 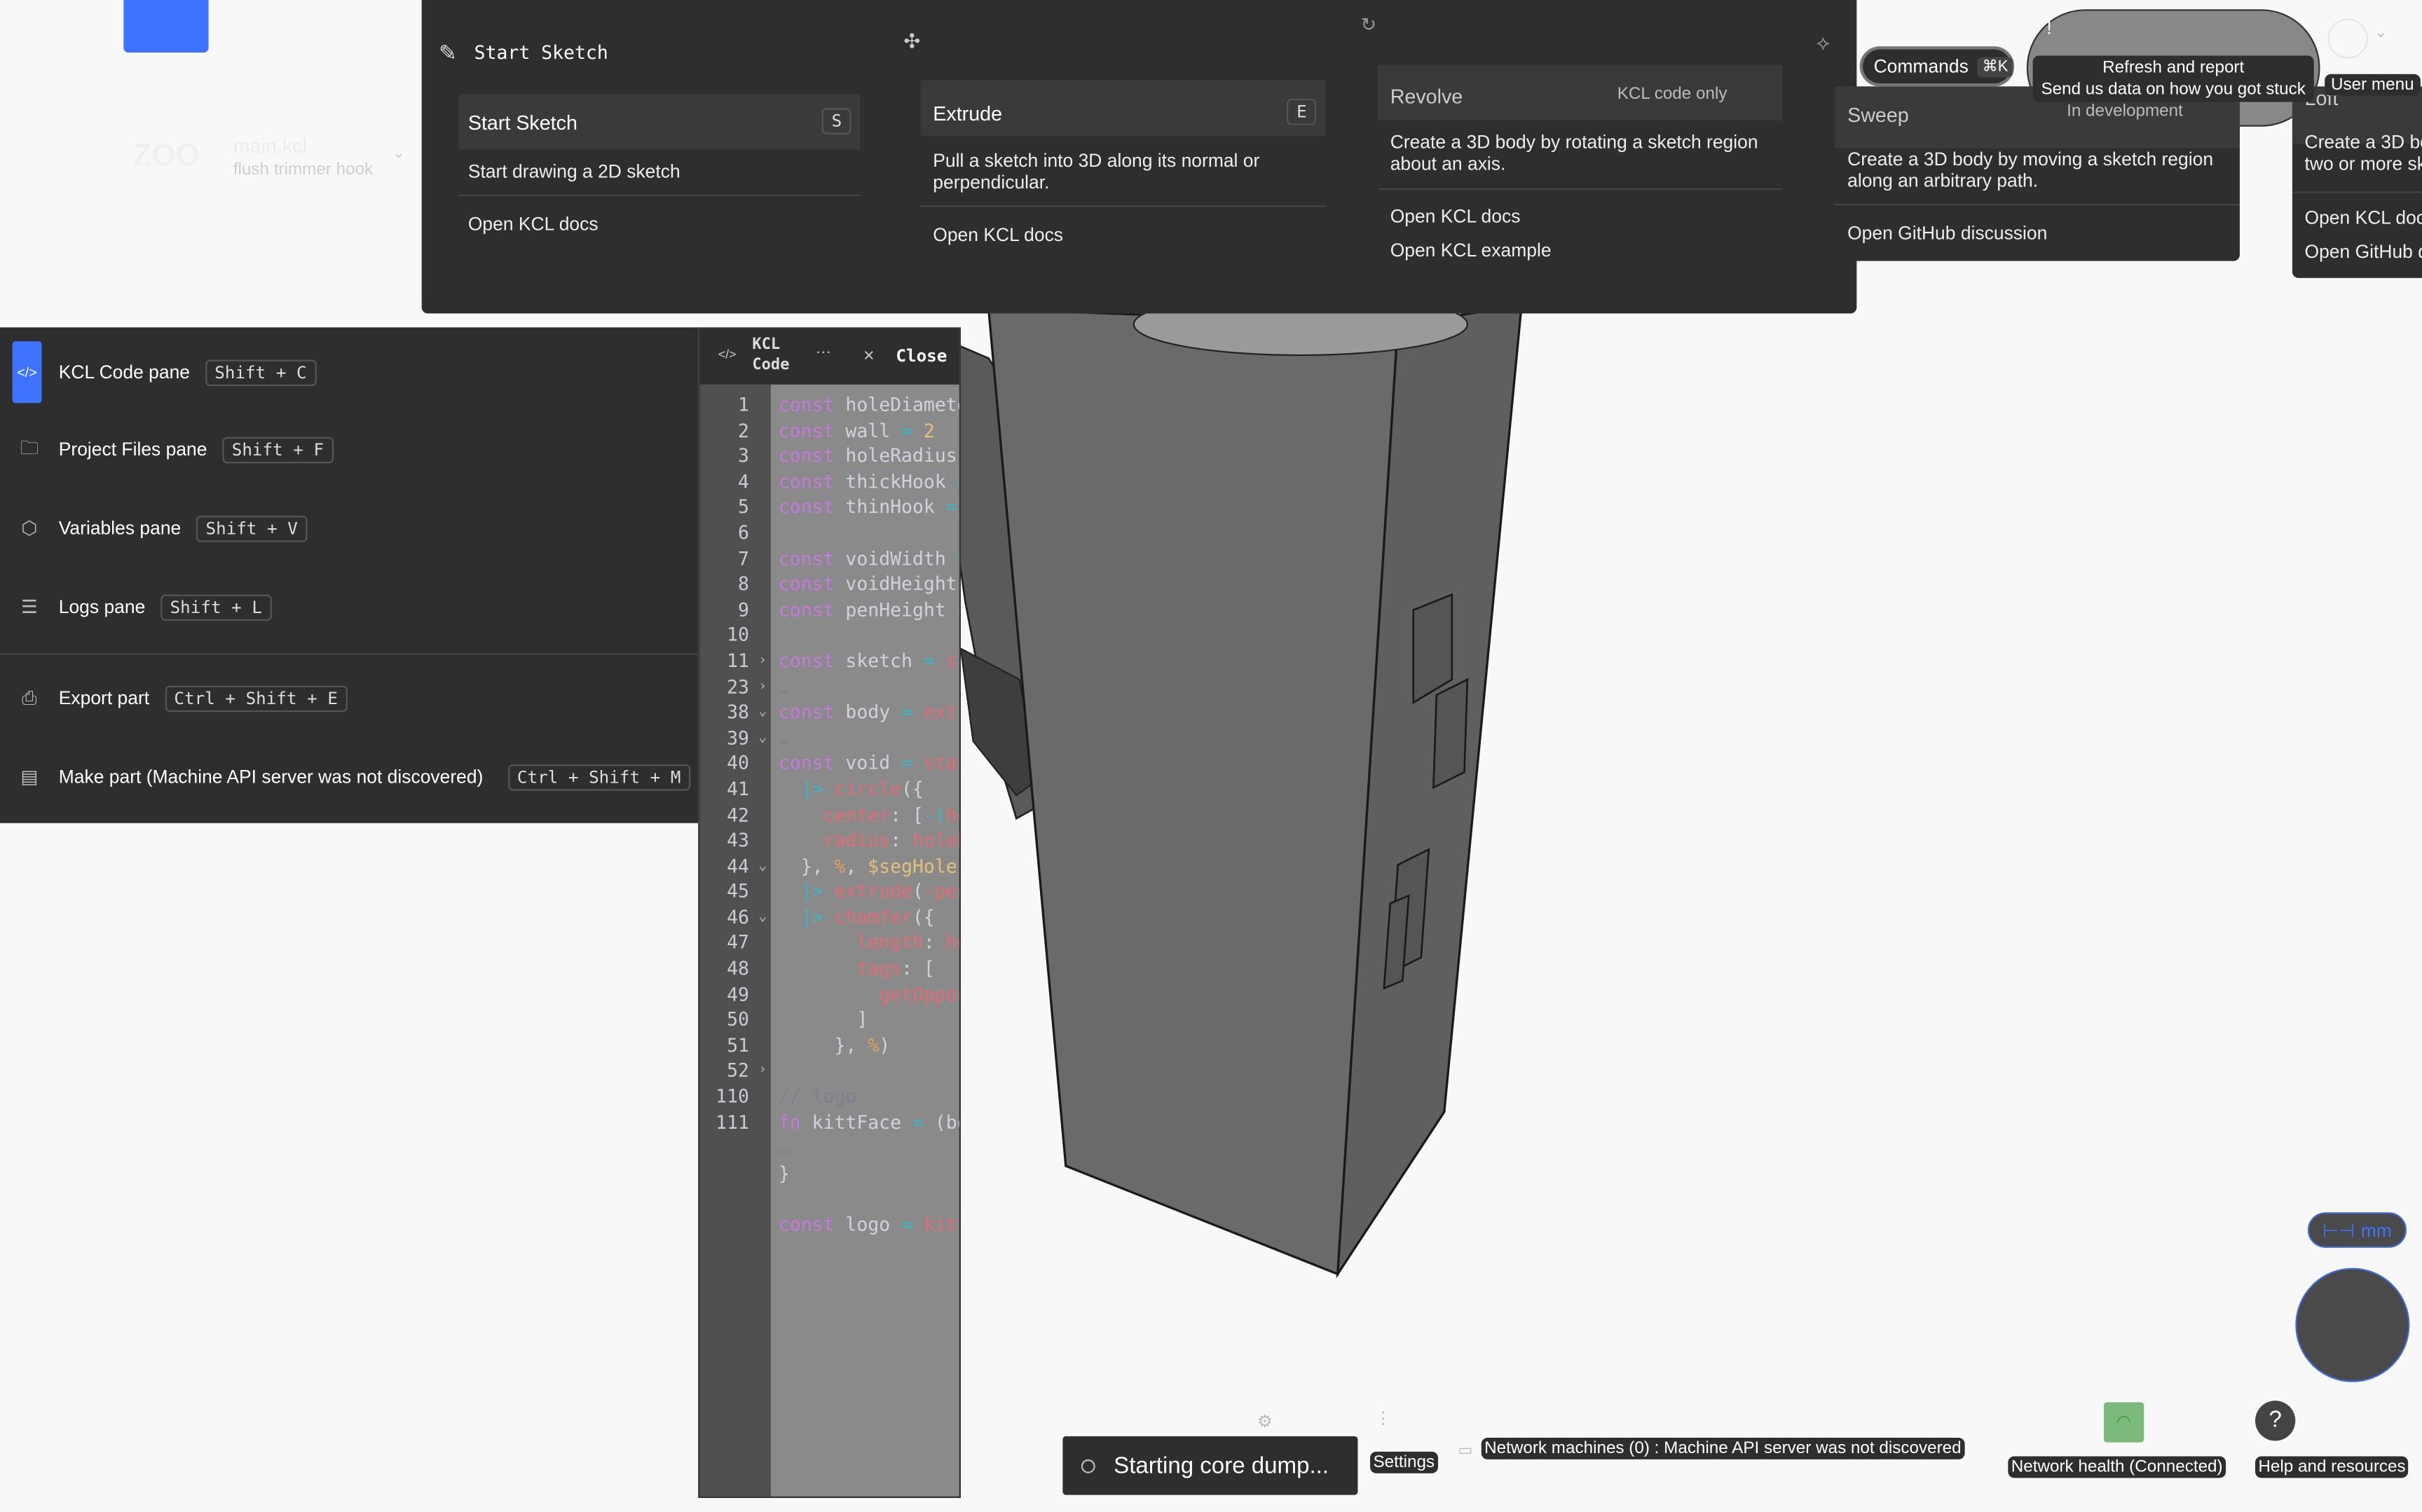 I want to click on code-line: 111 fn kittFace = (bo, so click(x=829, y=1123).